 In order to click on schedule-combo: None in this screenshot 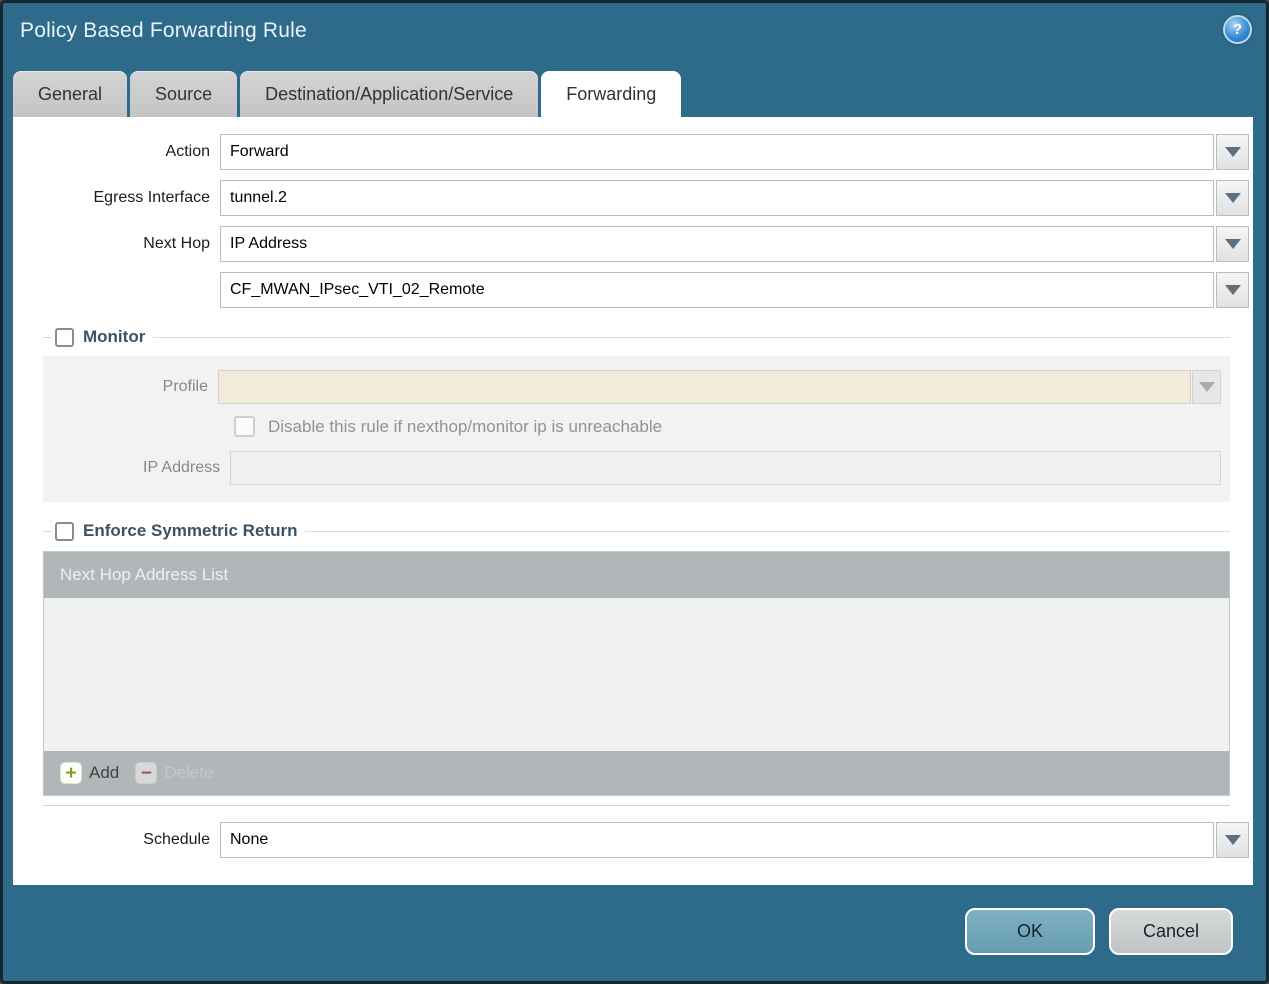, I will do `click(734, 840)`.